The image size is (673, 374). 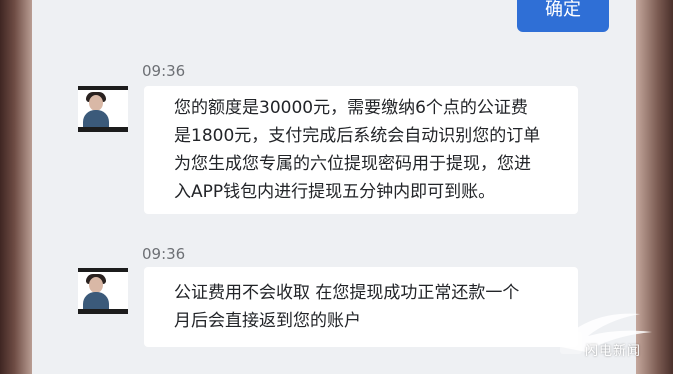 What do you see at coordinates (613, 351) in the screenshot?
I see `watermark-label: 闪电新闻` at bounding box center [613, 351].